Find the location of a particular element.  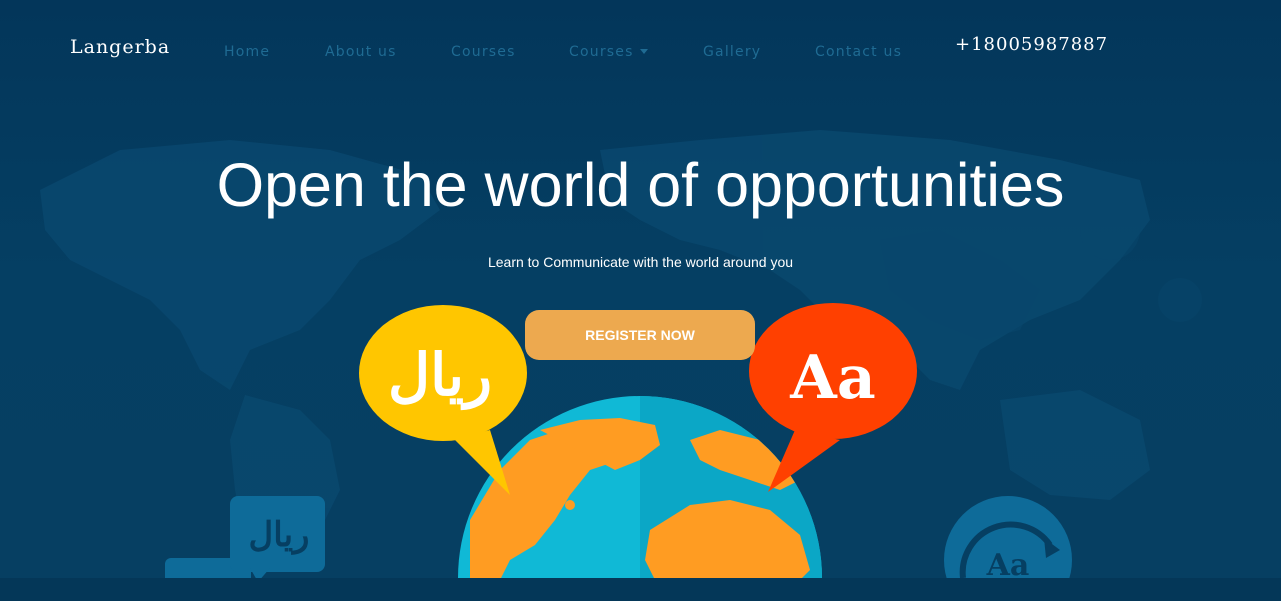

register-now-button: REGISTER NOW is located at coordinates (640, 335).